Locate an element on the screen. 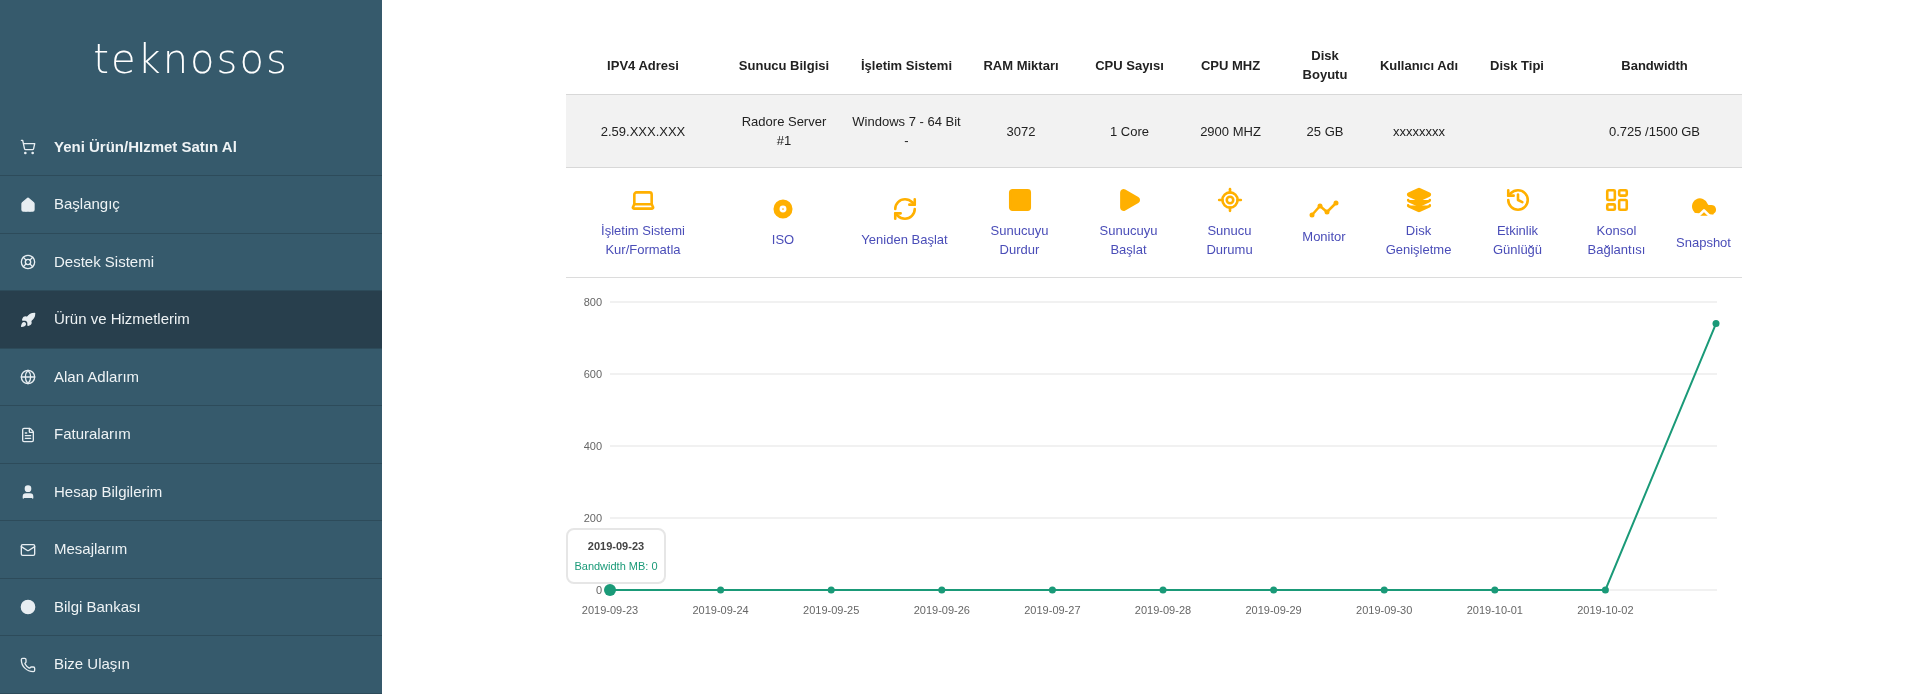 The width and height of the screenshot is (1910, 694). disc-icon is located at coordinates (783, 209).